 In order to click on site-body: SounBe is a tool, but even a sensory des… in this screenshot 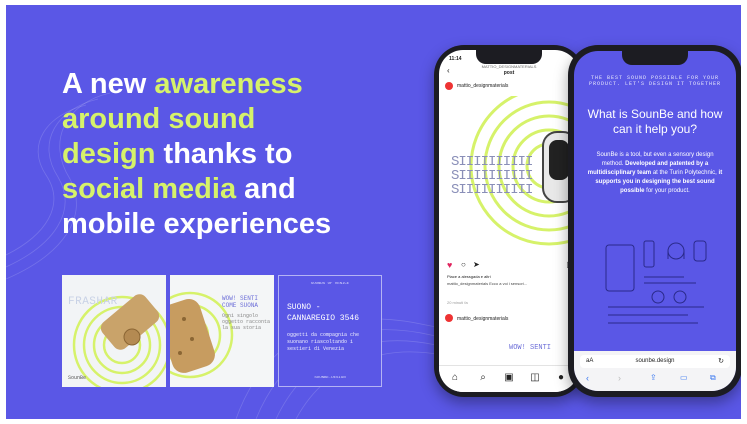, I will do `click(655, 173)`.